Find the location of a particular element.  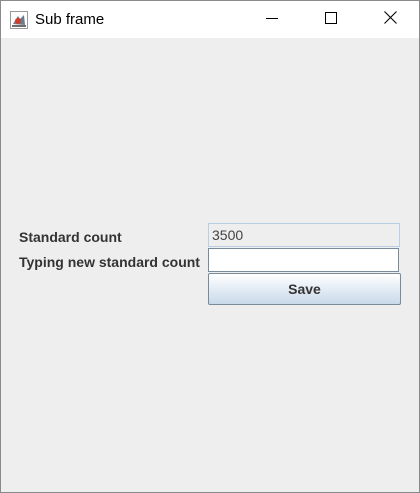

close-button is located at coordinates (390, 19).